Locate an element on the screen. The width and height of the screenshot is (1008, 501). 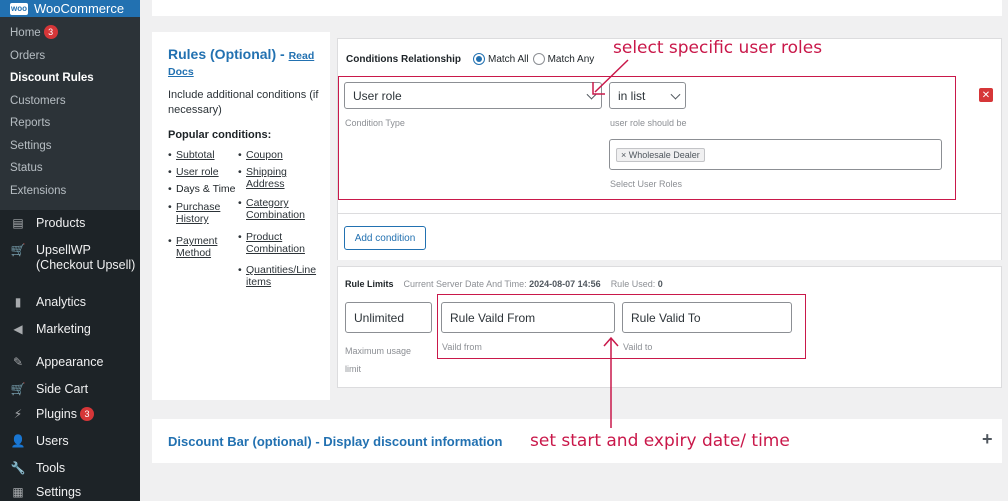
submenu-reports: Reports is located at coordinates (70, 123).